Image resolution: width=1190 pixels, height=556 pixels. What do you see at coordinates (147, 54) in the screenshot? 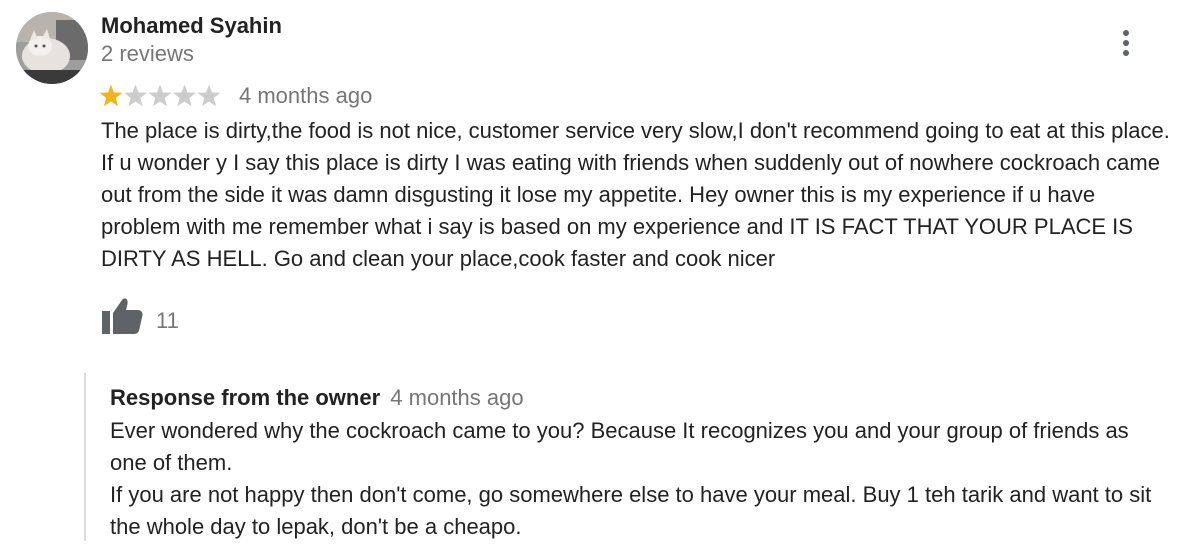
I see `author-review-count: 2 reviews` at bounding box center [147, 54].